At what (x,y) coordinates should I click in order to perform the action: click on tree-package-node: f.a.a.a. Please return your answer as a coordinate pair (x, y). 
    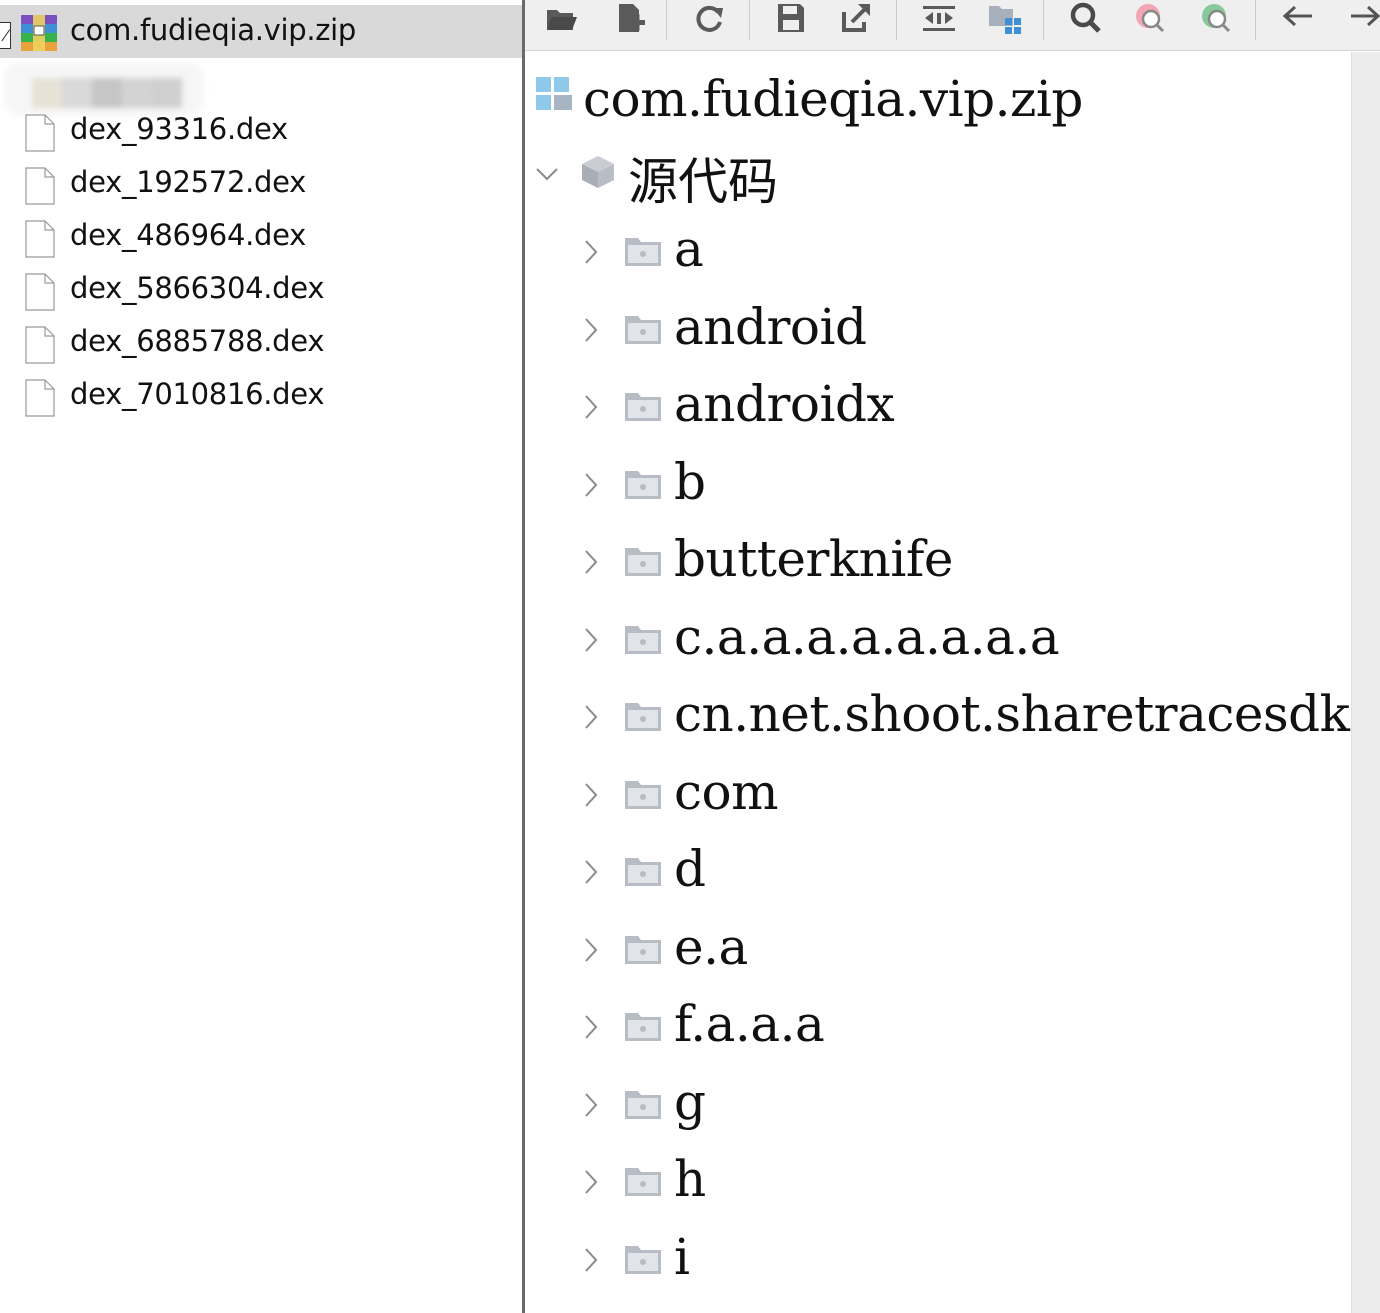
    Looking at the image, I should click on (937, 1035).